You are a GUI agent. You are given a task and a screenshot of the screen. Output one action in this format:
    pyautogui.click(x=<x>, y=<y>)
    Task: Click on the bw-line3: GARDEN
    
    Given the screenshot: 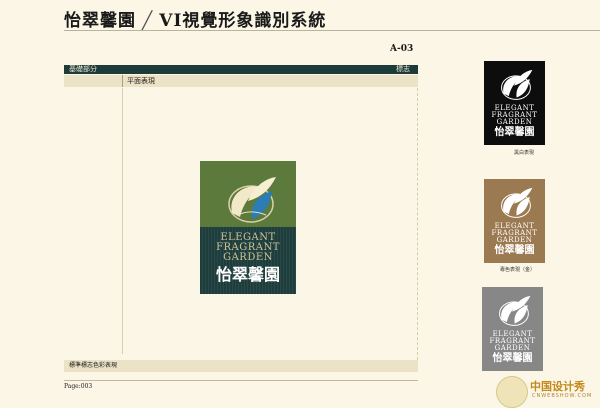 What is the action you would take?
    pyautogui.click(x=514, y=122)
    